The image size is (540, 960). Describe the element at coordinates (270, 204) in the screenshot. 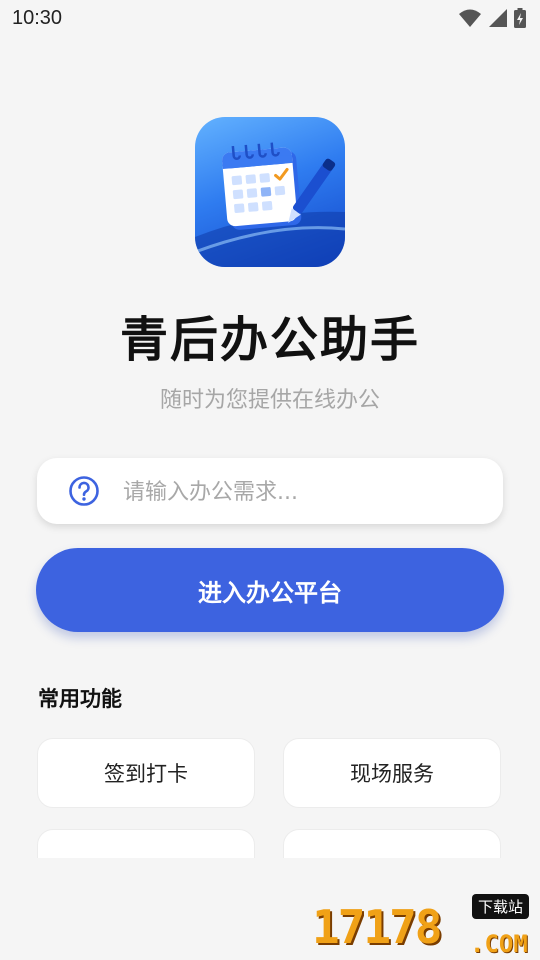

I see `calendar-pen-icon` at that location.